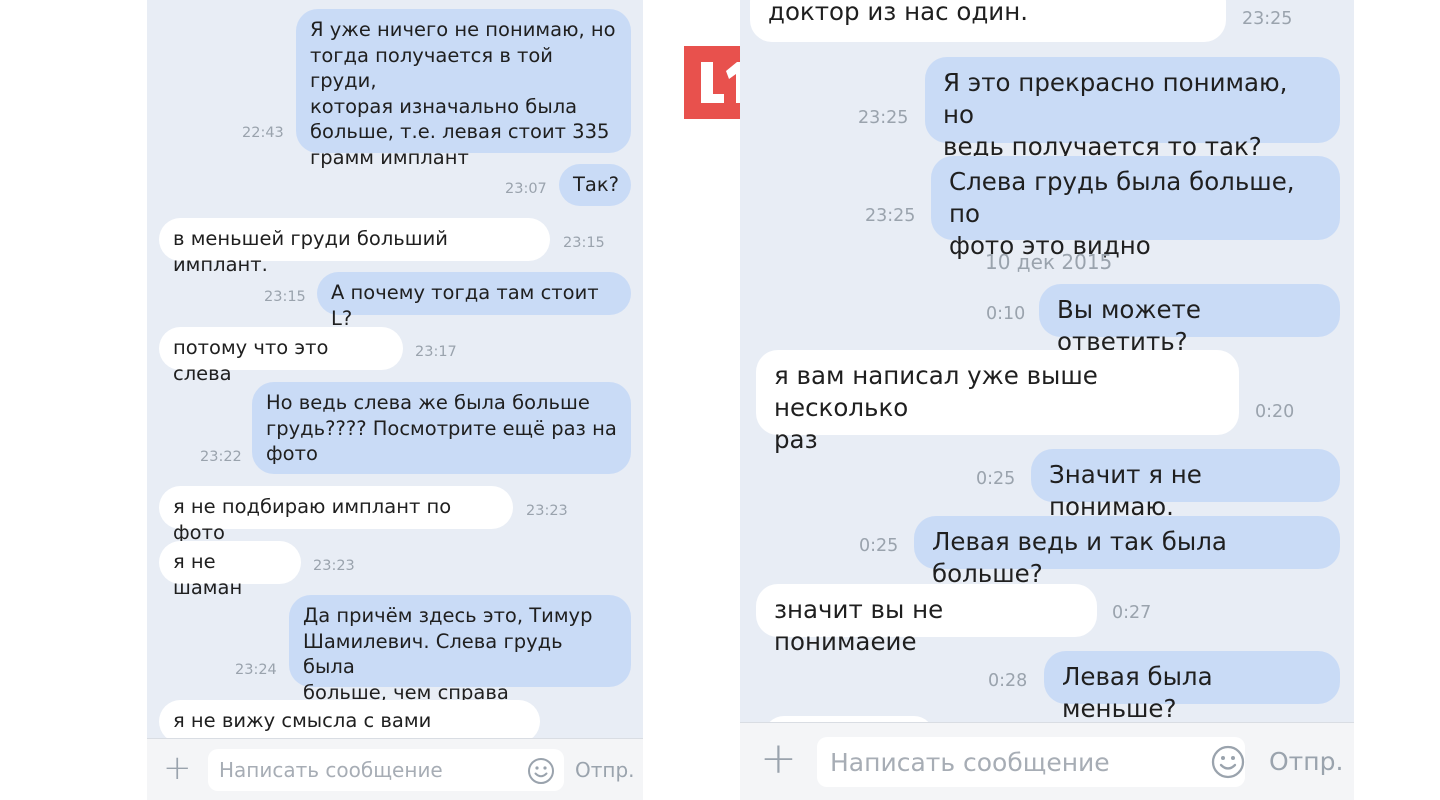 This screenshot has width=1440, height=800. What do you see at coordinates (1192, 687) in the screenshot?
I see `message-bubble-outgoing: Левая была меньше?` at bounding box center [1192, 687].